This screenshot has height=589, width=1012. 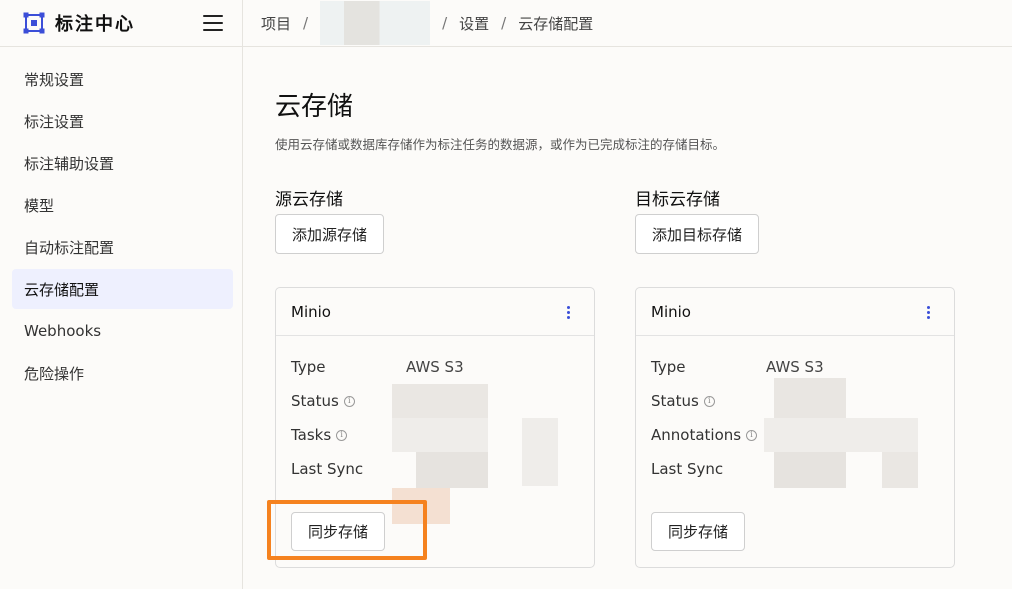 What do you see at coordinates (697, 234) in the screenshot?
I see `add-target-storage-button: 添加目标存储` at bounding box center [697, 234].